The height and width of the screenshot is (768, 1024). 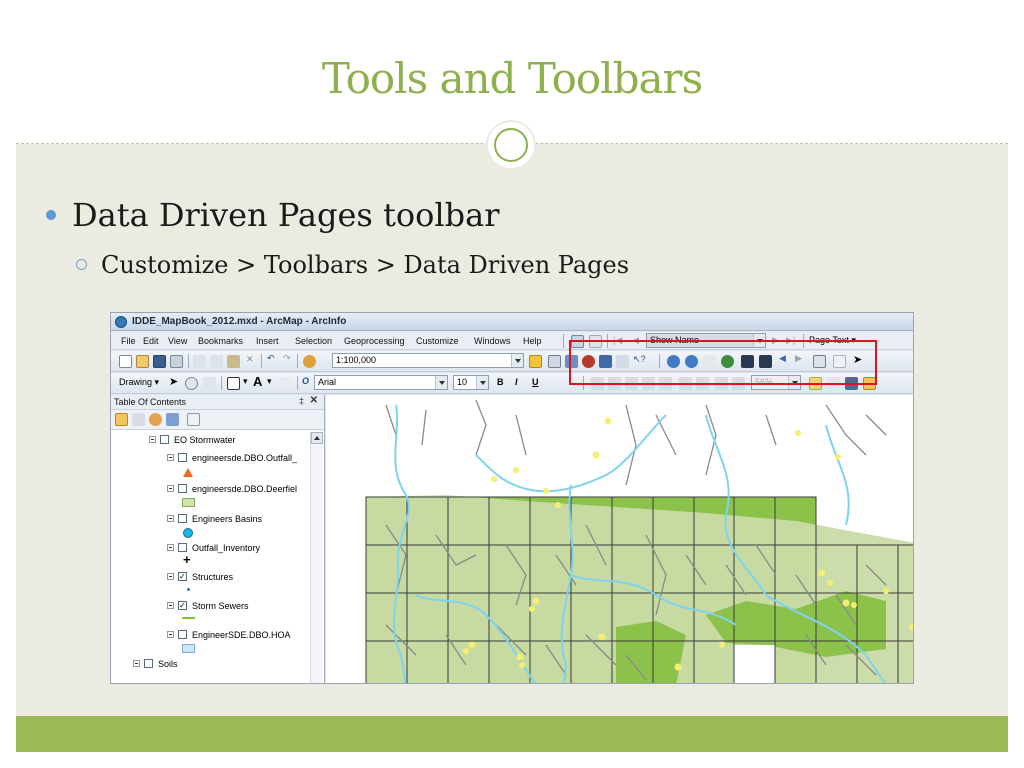 I want to click on editor-toolbar-icon, so click(x=535, y=361).